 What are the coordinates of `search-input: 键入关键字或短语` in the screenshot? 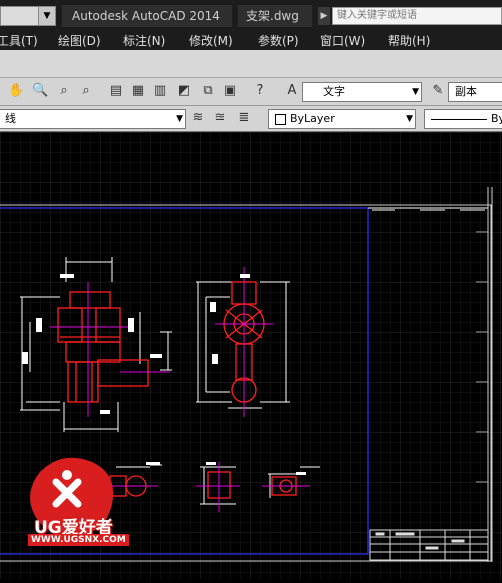 It's located at (417, 16).